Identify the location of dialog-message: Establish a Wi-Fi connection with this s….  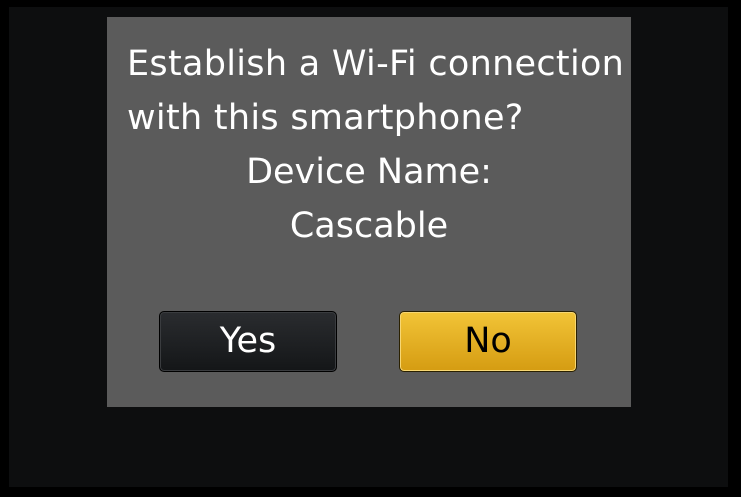
(376, 91).